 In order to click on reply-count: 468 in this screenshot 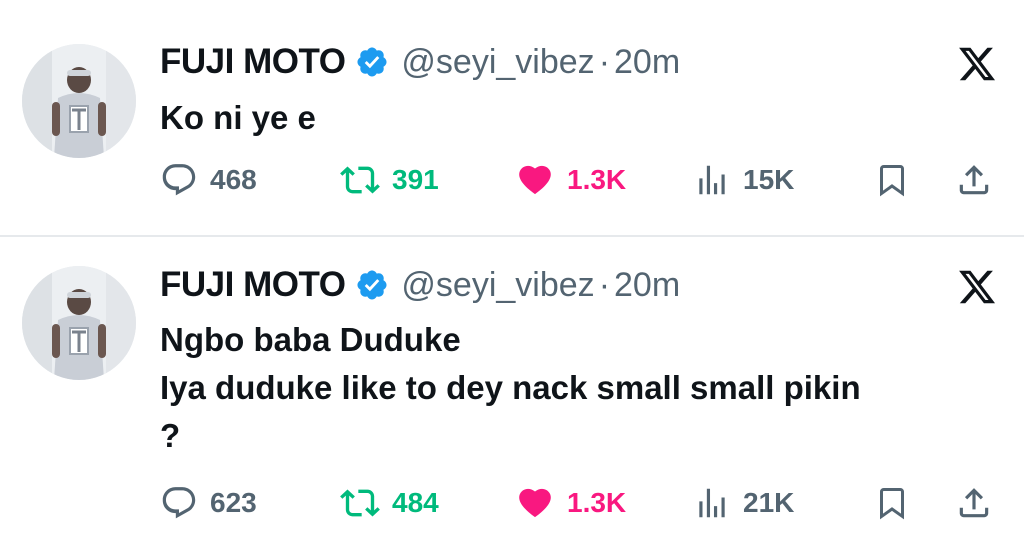, I will do `click(233, 179)`.